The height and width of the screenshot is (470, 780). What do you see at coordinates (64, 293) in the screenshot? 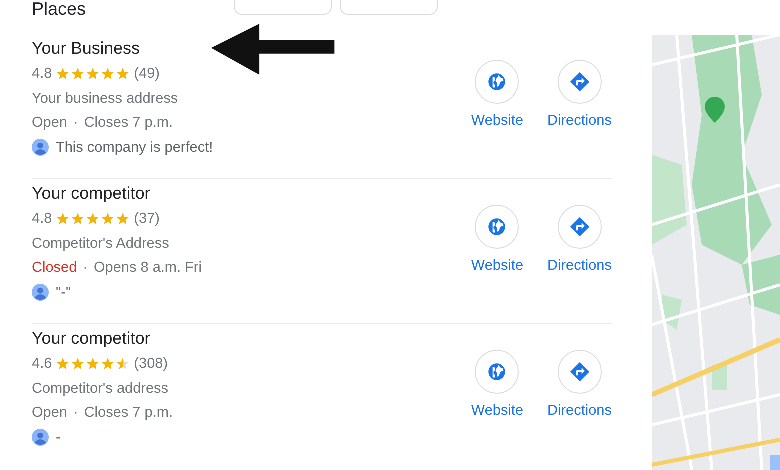
I see `review-snippet: "-"` at bounding box center [64, 293].